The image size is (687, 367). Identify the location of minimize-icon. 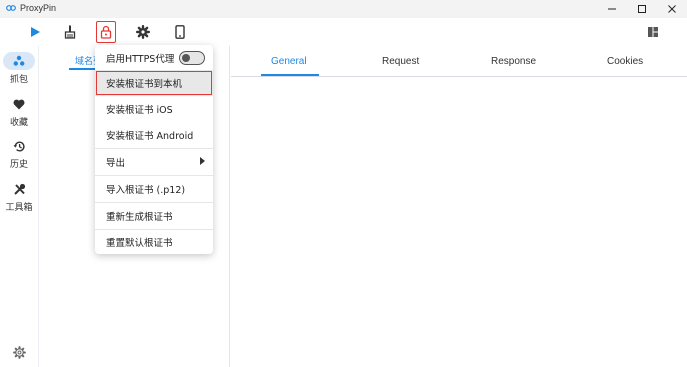
(612, 9).